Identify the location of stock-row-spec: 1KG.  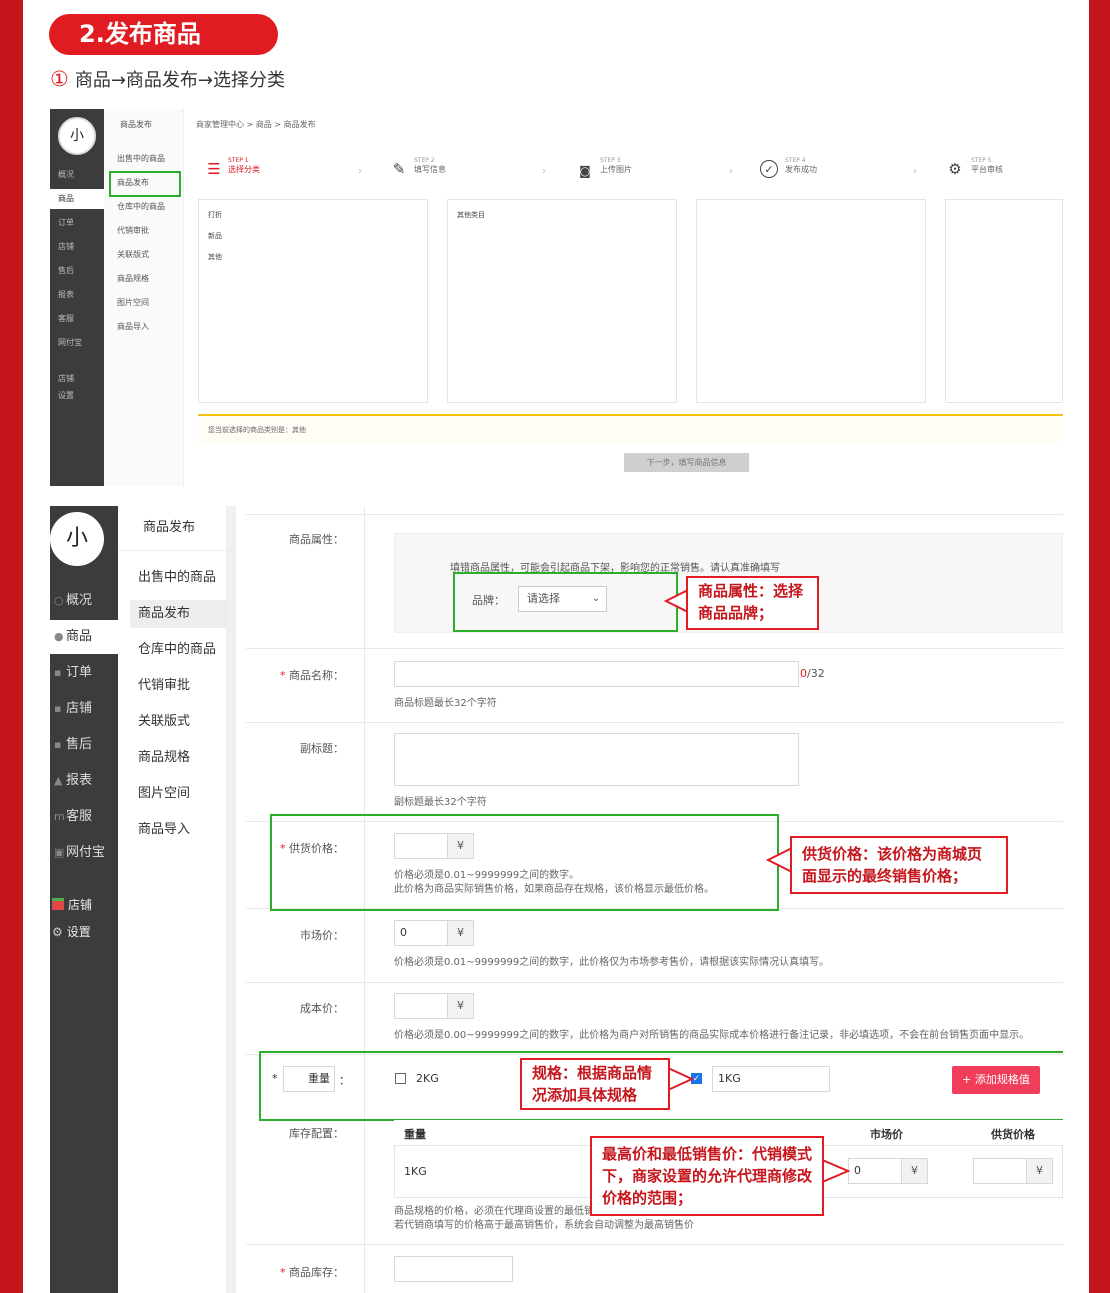
(415, 1171).